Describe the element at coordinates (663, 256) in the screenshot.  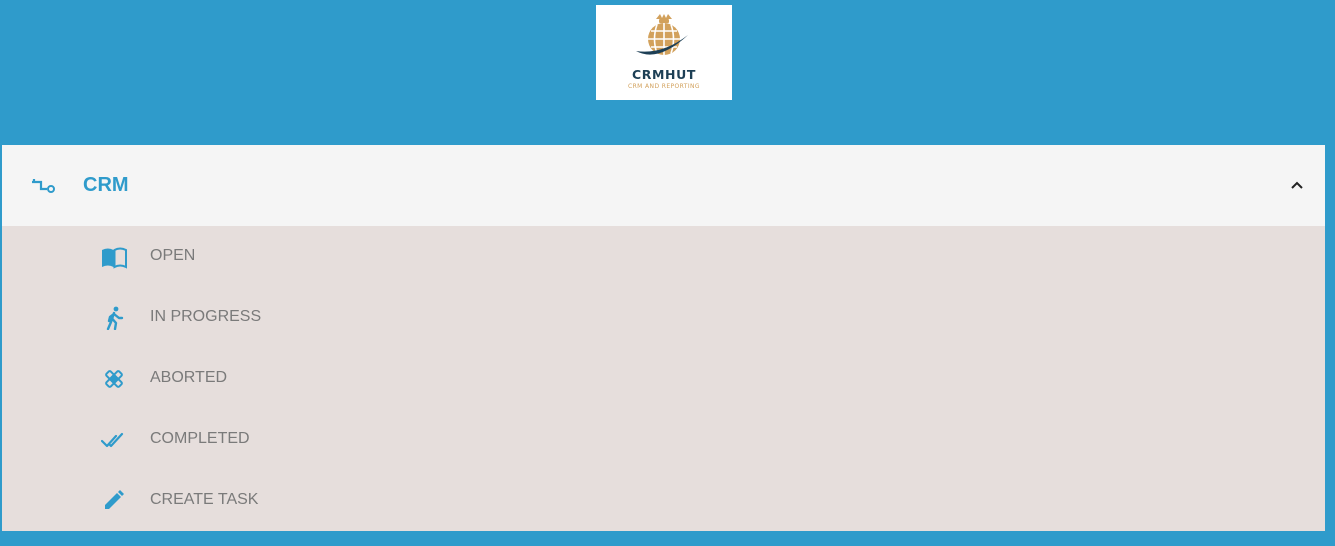
I see `menu-item-open: OPEN` at that location.